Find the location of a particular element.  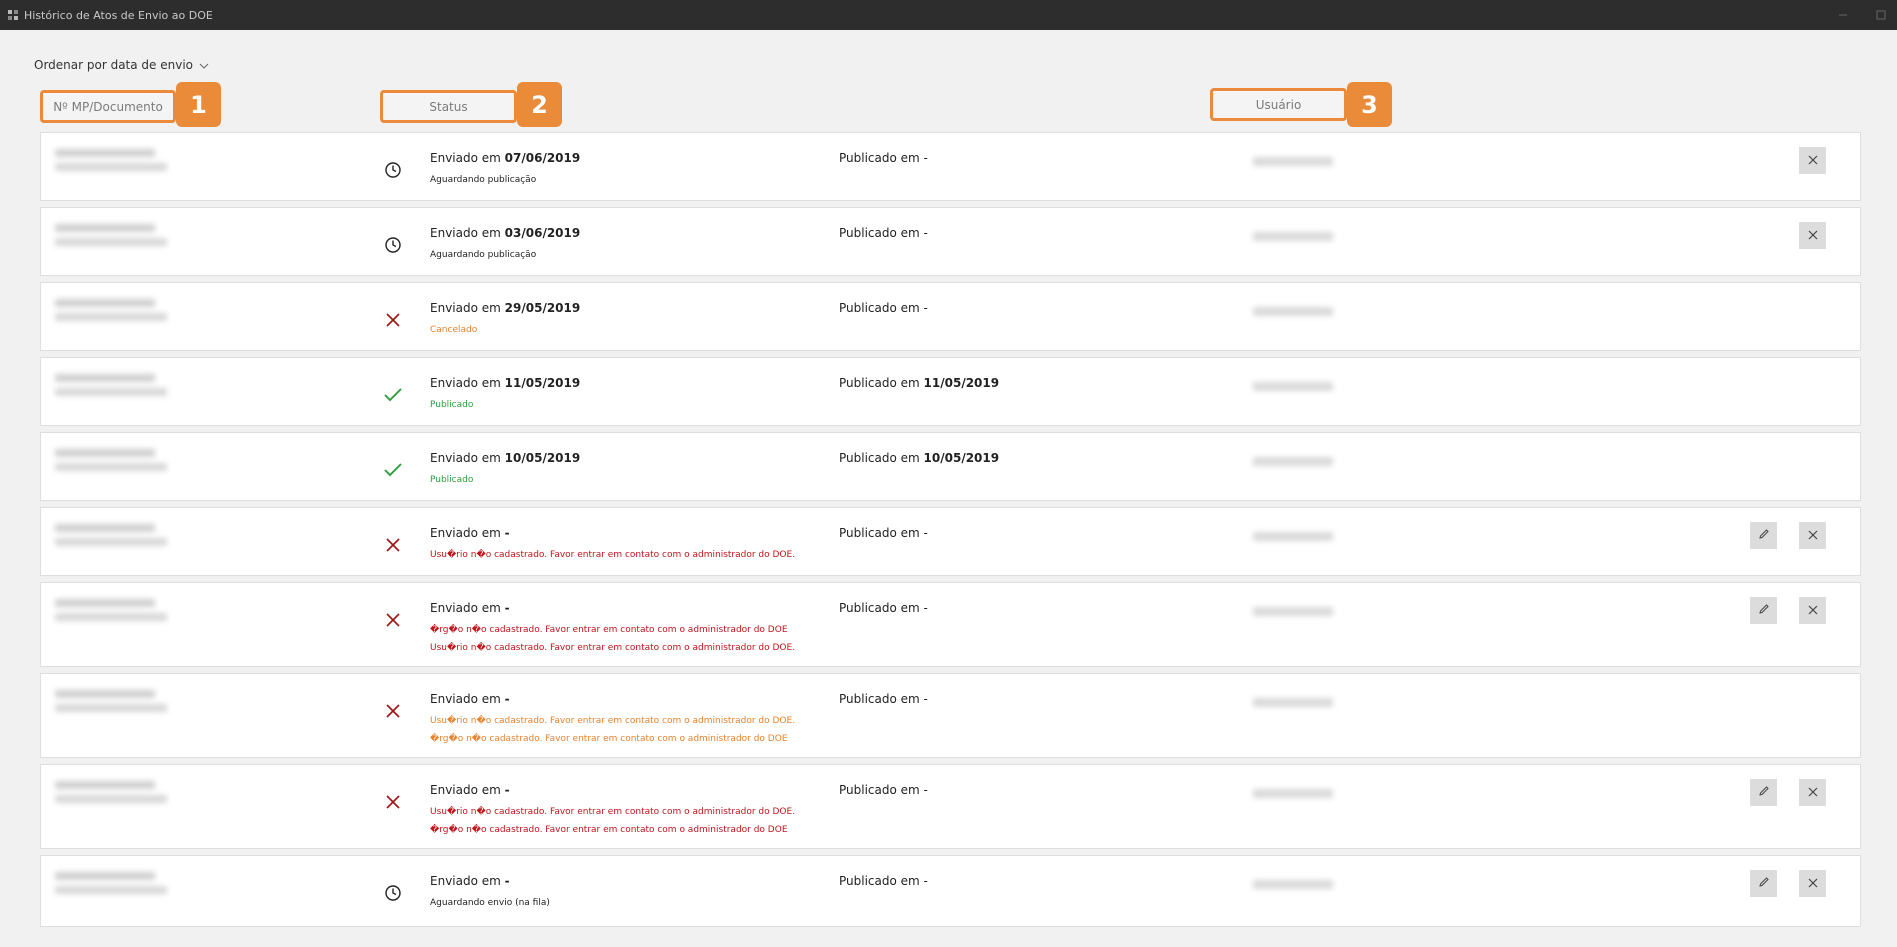

sent-date-value: 10/05/2019 is located at coordinates (542, 458).